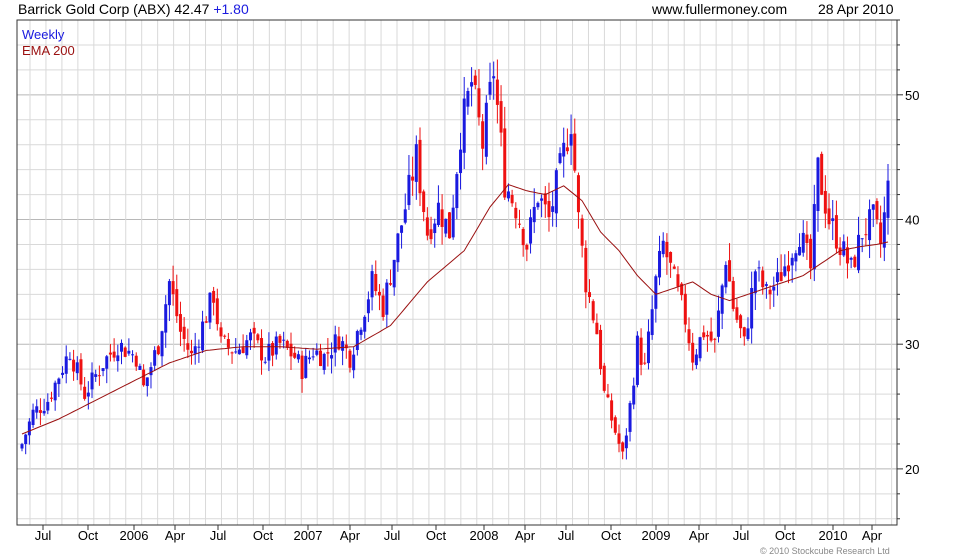  Describe the element at coordinates (656, 535) in the screenshot. I see `x-tick-label: 2009` at that location.